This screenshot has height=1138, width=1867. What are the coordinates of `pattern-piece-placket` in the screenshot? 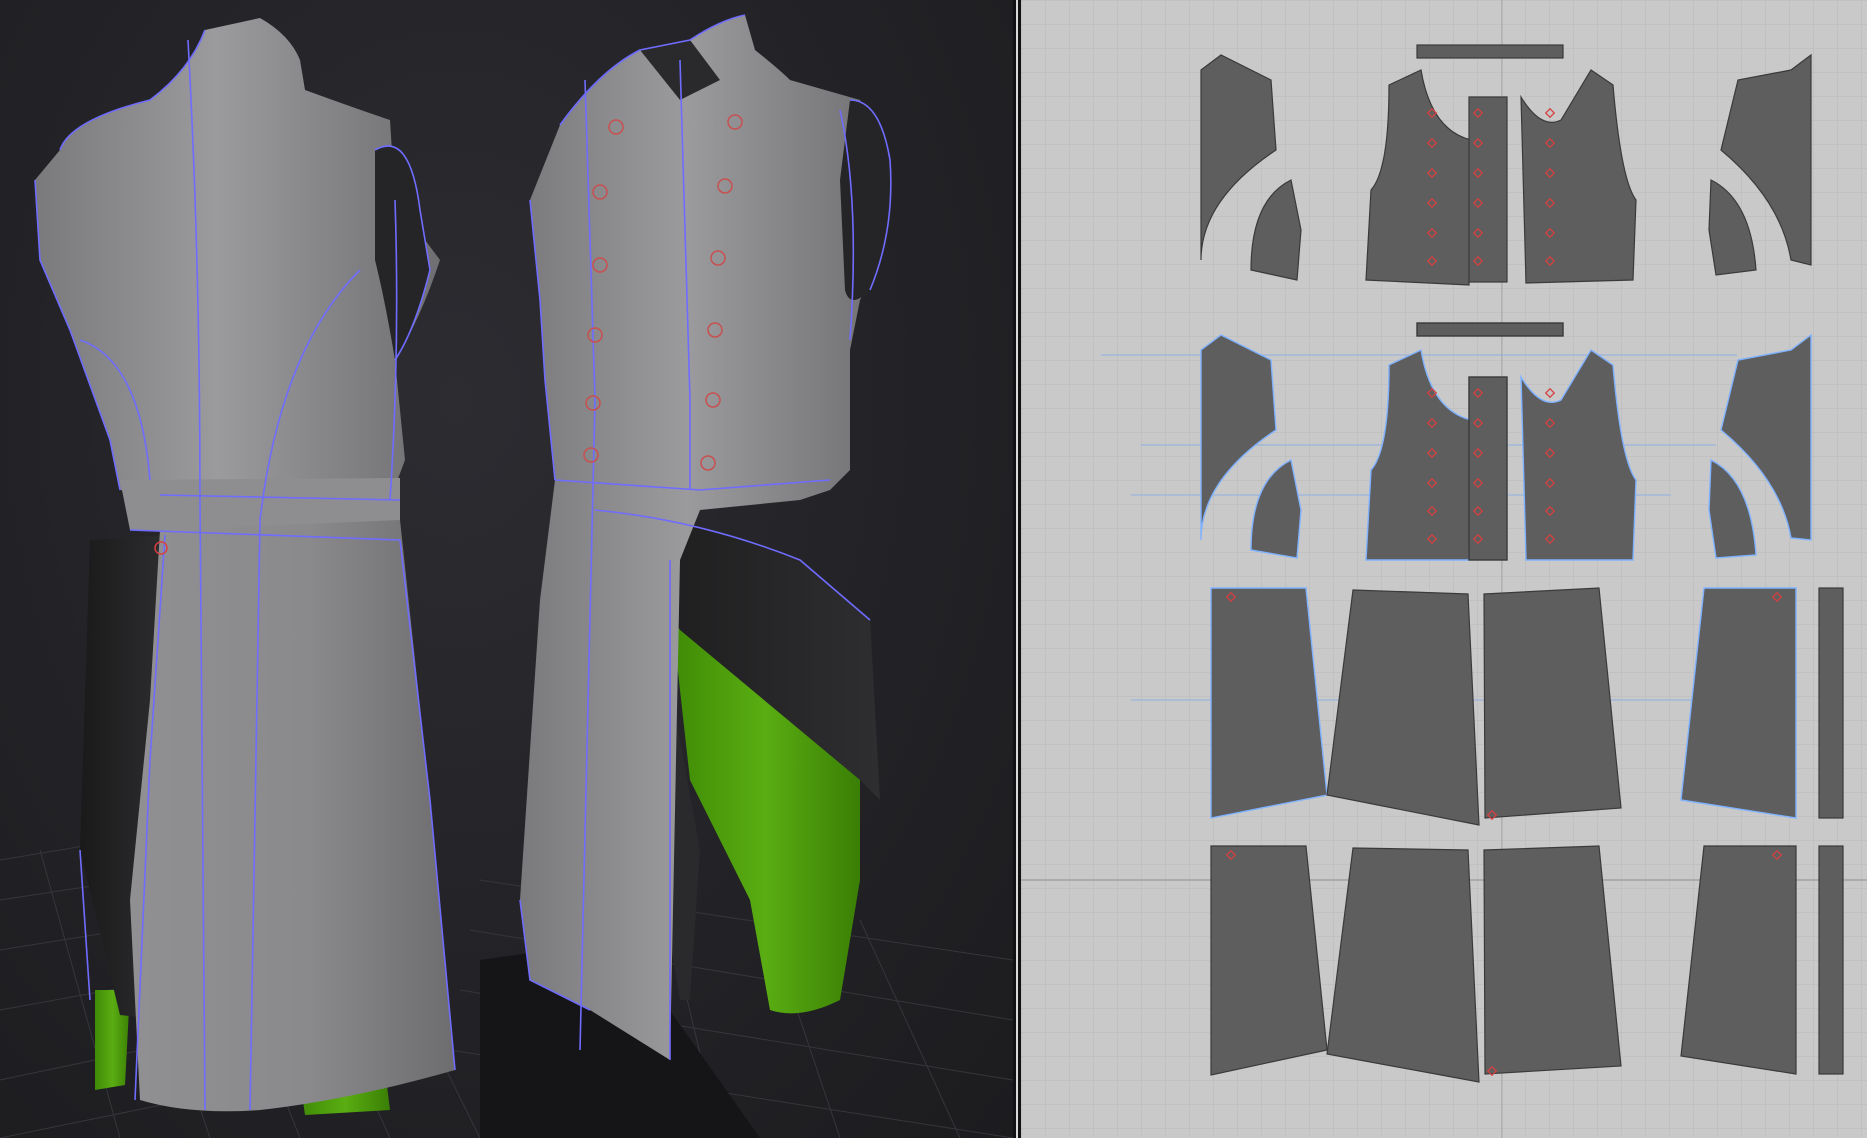 It's located at (1488, 189).